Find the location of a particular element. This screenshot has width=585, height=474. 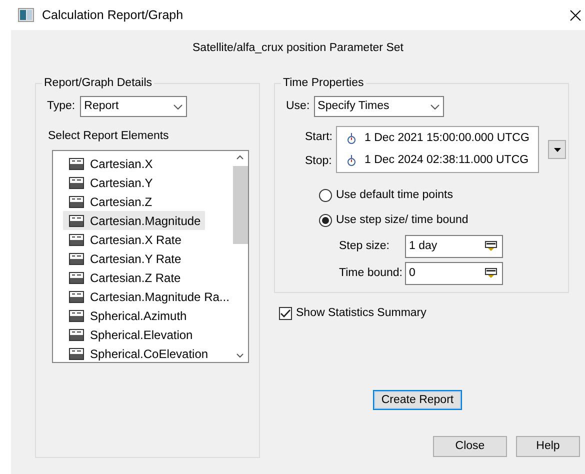

step-size-field: 1 day is located at coordinates (454, 246).